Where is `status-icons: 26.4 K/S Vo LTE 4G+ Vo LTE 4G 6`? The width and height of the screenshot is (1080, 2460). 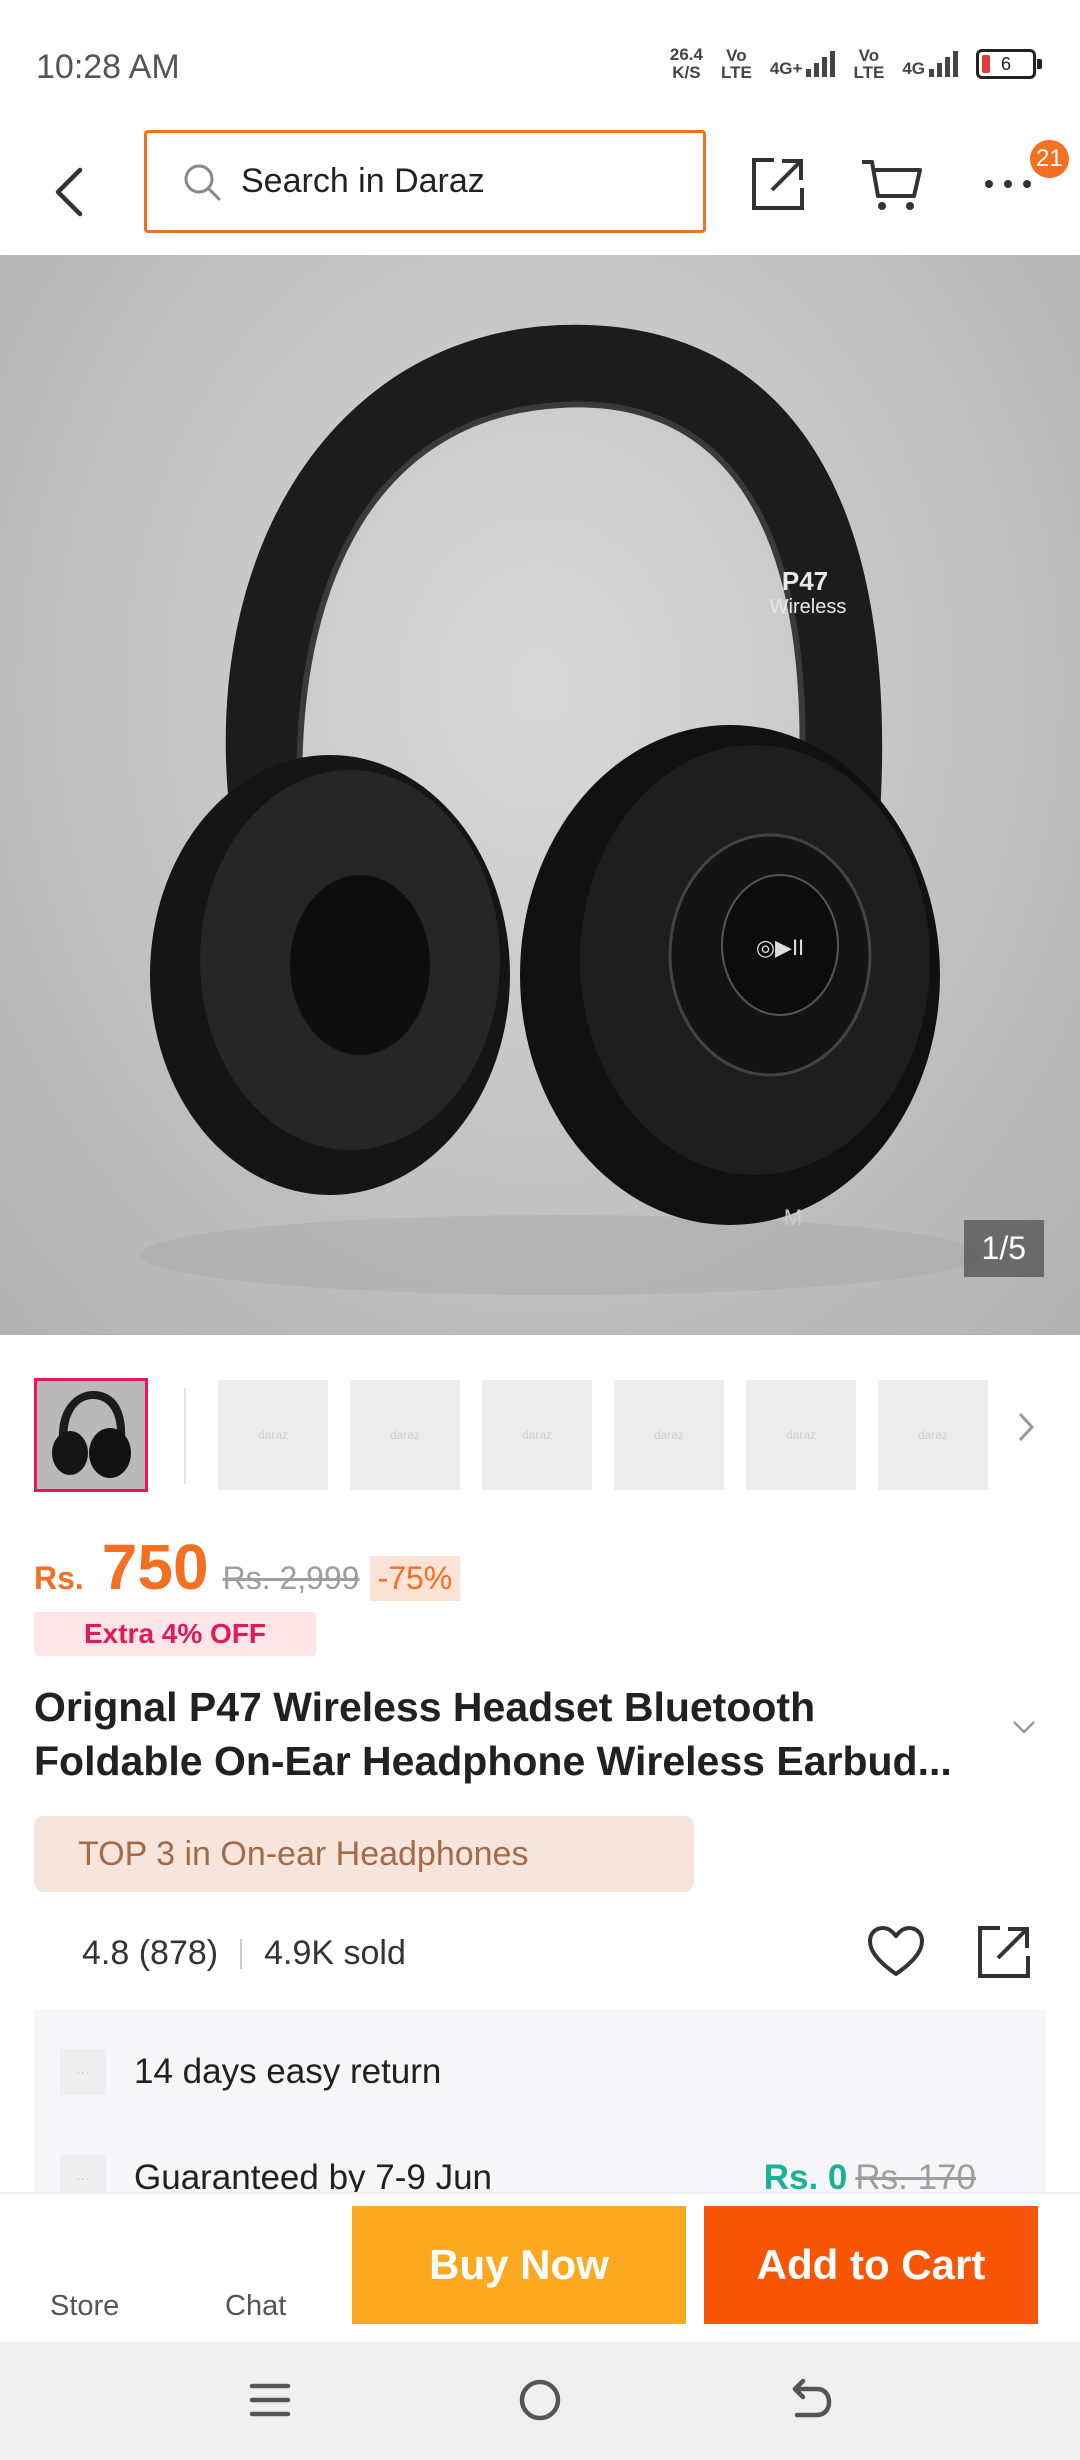 status-icons: 26.4 K/S Vo LTE 4G+ Vo LTE 4G 6 is located at coordinates (855, 63).